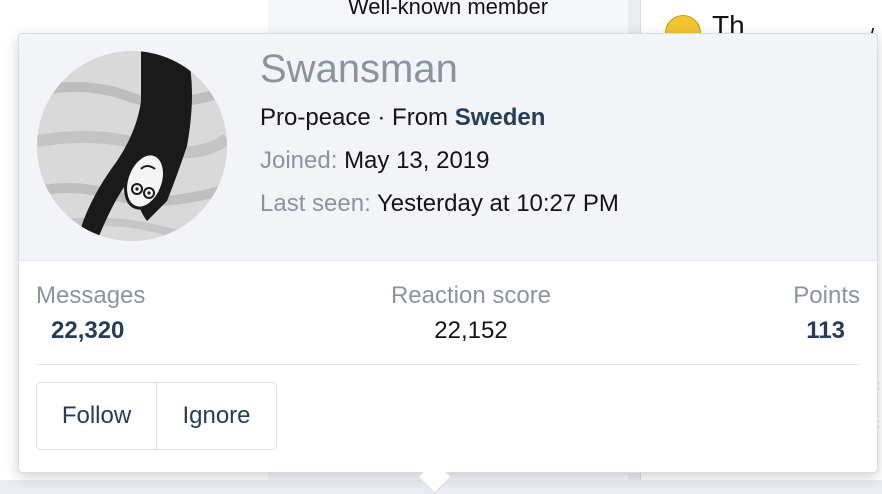 This screenshot has height=494, width=882. Describe the element at coordinates (448, 9) in the screenshot. I see `member-title: Well-known member` at that location.